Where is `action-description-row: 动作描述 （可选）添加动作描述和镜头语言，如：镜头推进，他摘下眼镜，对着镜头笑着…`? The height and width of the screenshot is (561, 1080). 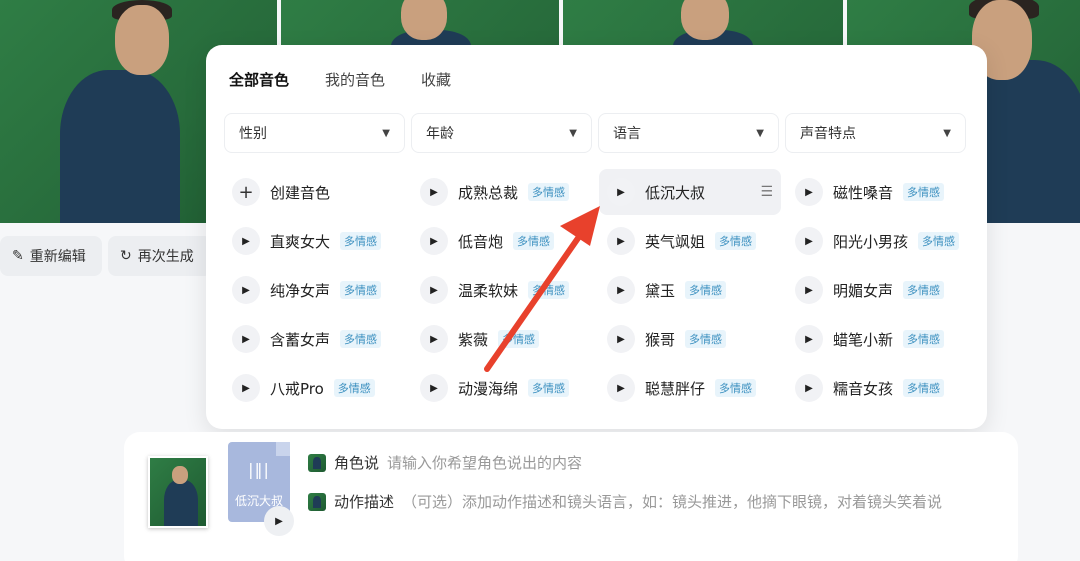 action-description-row: 动作描述 （可选）添加动作描述和镜头语言，如：镜头推进，他摘下眼镜，对着镜头笑着… is located at coordinates (625, 501).